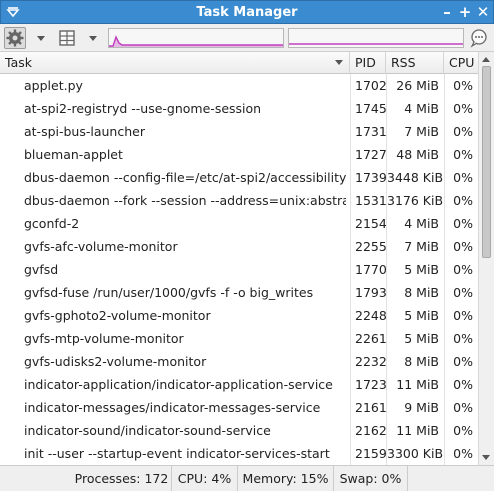 The image size is (494, 491). I want to click on cpu-graph-plot, so click(196, 41).